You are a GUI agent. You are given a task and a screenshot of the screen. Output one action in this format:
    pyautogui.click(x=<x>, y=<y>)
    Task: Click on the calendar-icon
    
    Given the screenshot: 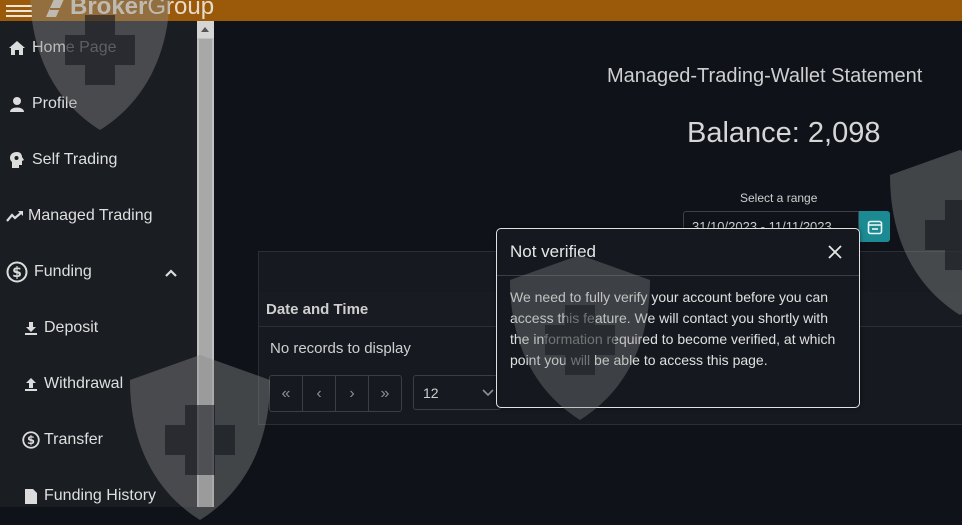 What is the action you would take?
    pyautogui.click(x=874, y=227)
    